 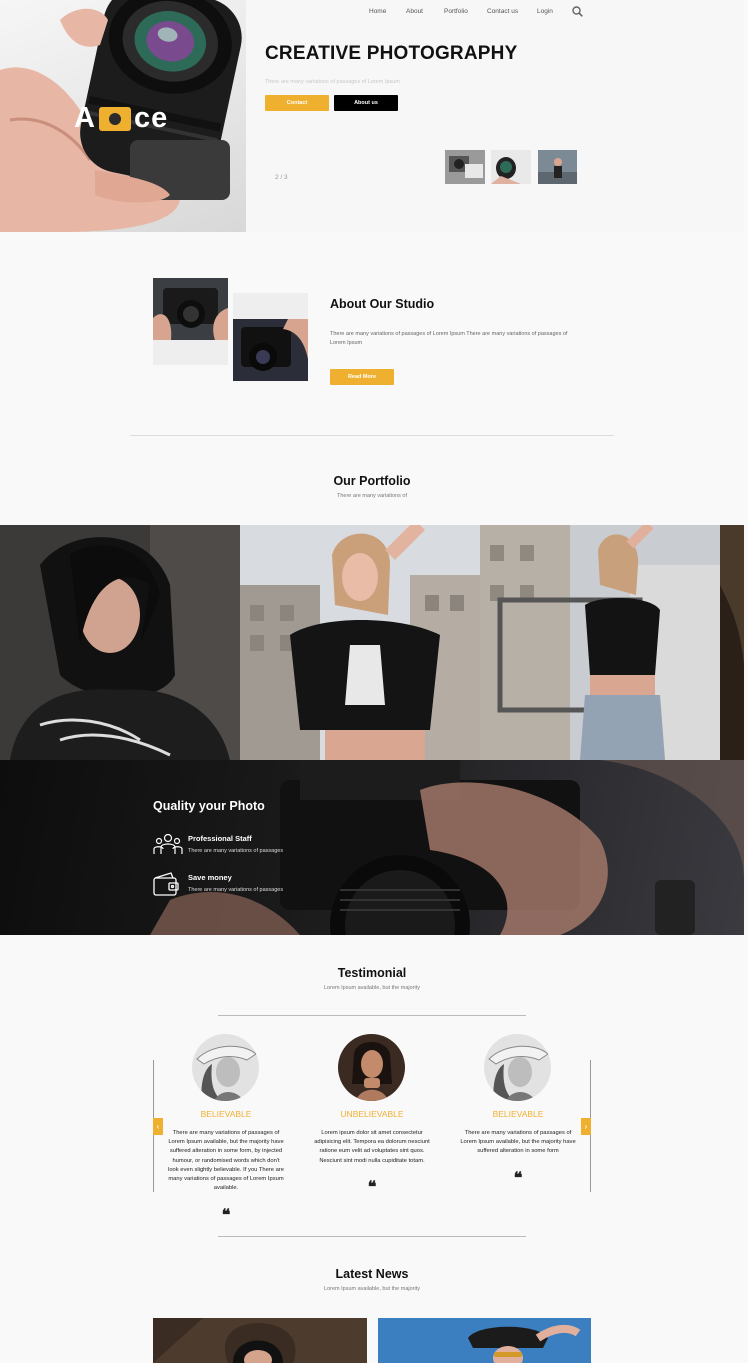 What do you see at coordinates (209, 806) in the screenshot?
I see `quality-title: Quality your Photo` at bounding box center [209, 806].